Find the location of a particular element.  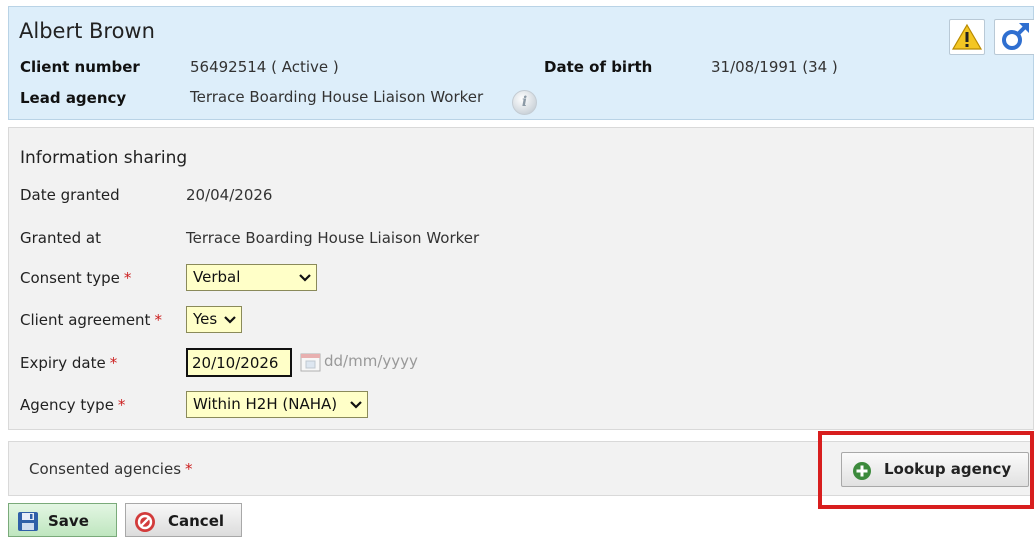

cancel-label: Cancel is located at coordinates (196, 521).